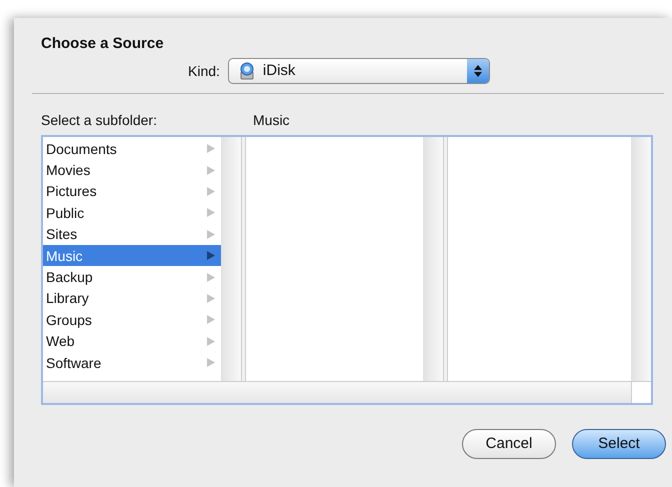  I want to click on folder-row: Software, so click(132, 363).